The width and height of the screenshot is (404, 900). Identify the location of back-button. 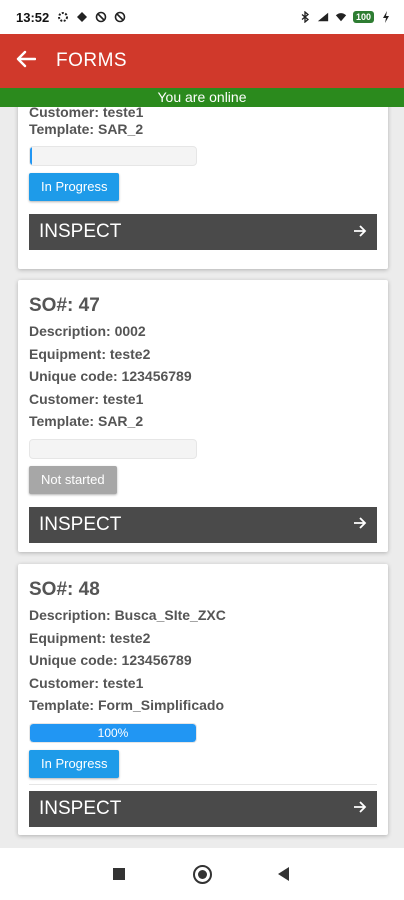
(26, 61).